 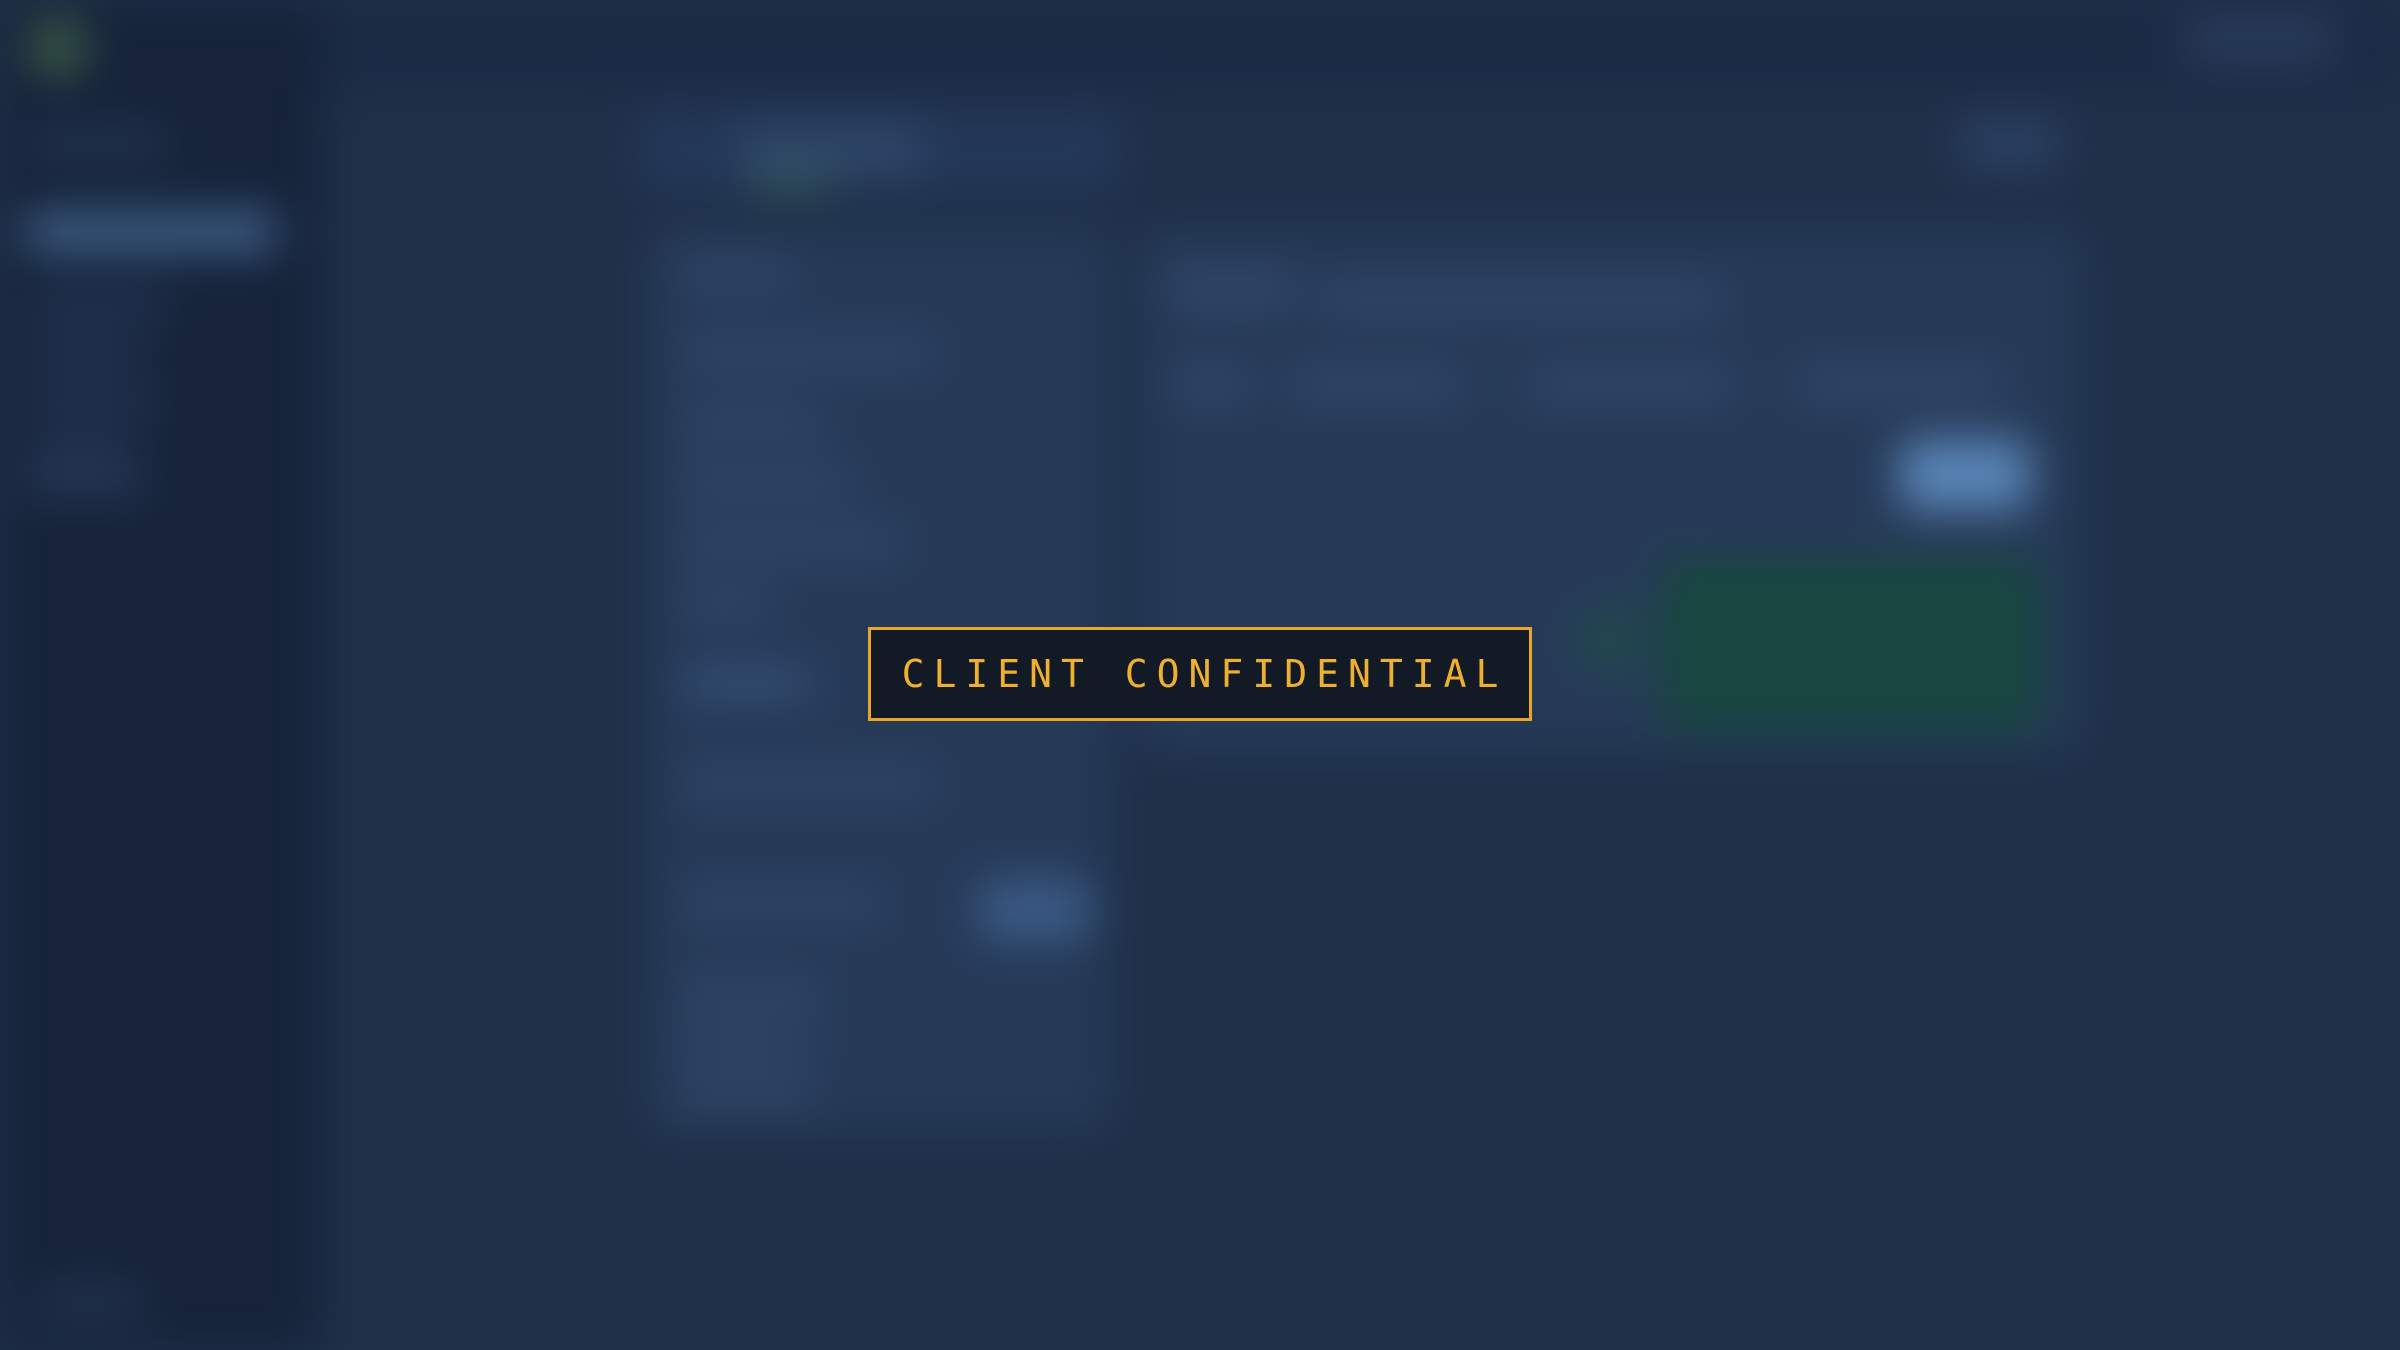 I want to click on confidential-label: CLIENT CONFIDENTIAL, so click(x=1200, y=674).